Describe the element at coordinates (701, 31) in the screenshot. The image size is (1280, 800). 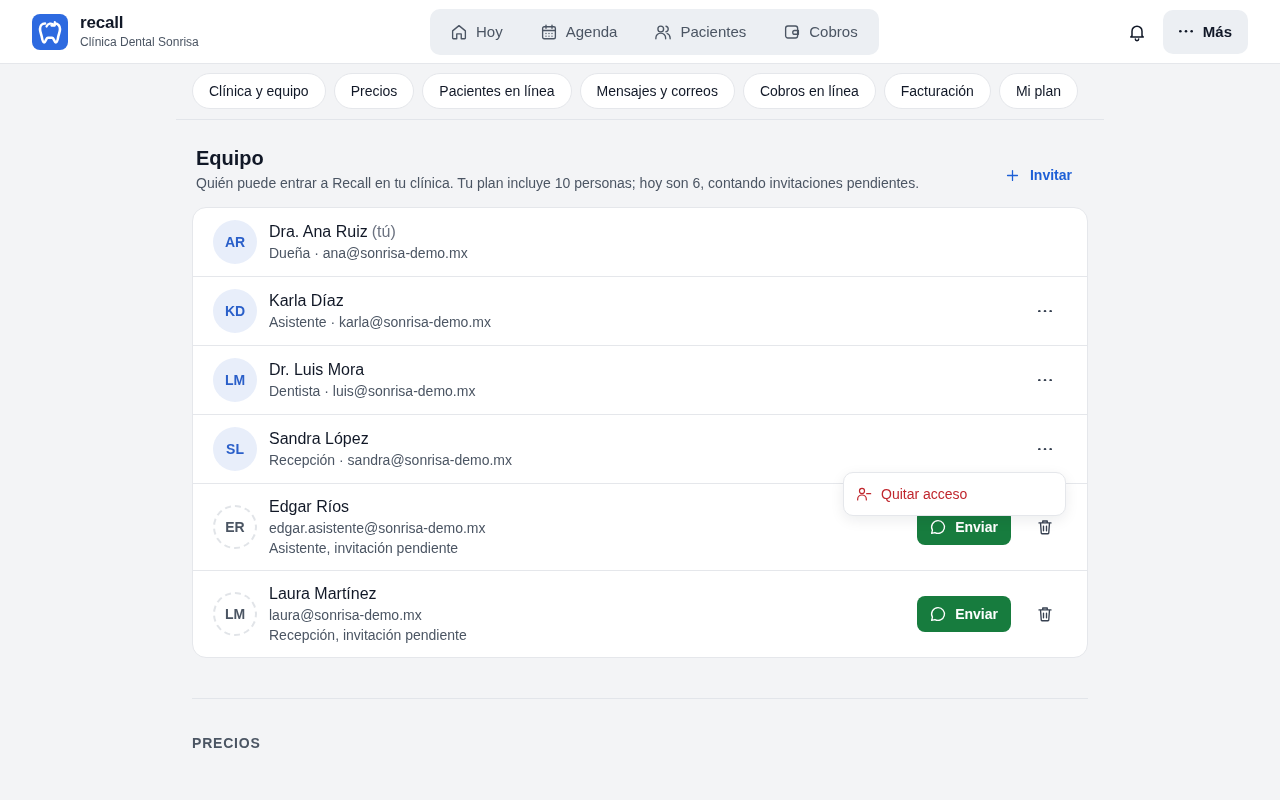
I see `nav-tab: Pacientes` at that location.